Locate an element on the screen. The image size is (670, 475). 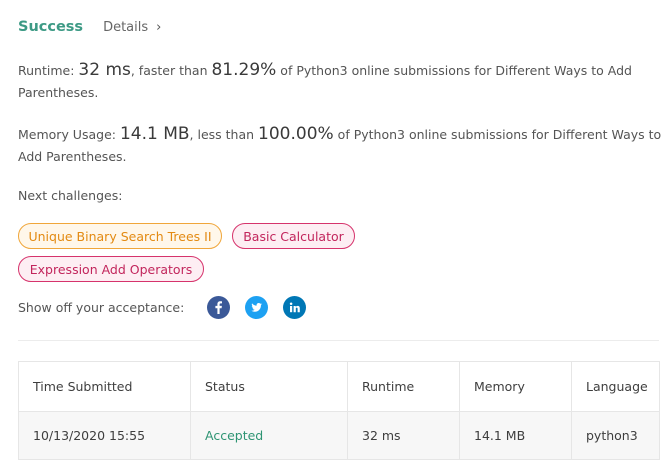
column-header-time-submitted: Time Submitted is located at coordinates (104, 386).